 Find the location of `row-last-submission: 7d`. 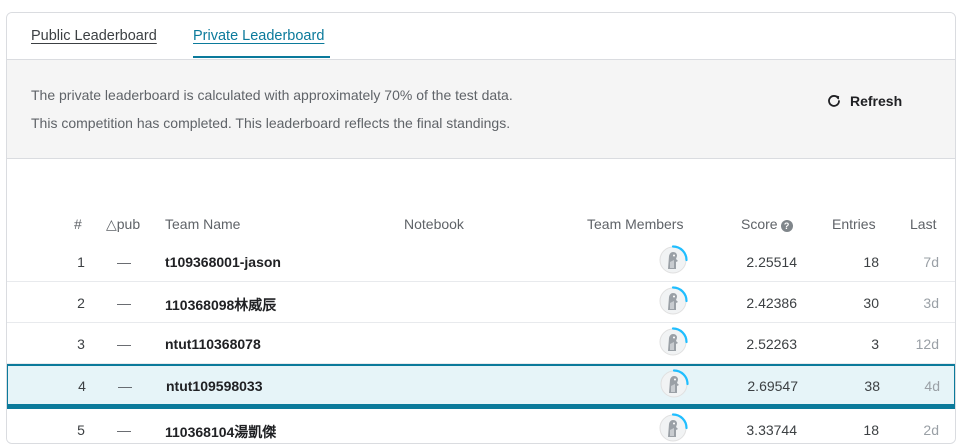

row-last-submission: 7d is located at coordinates (931, 262).